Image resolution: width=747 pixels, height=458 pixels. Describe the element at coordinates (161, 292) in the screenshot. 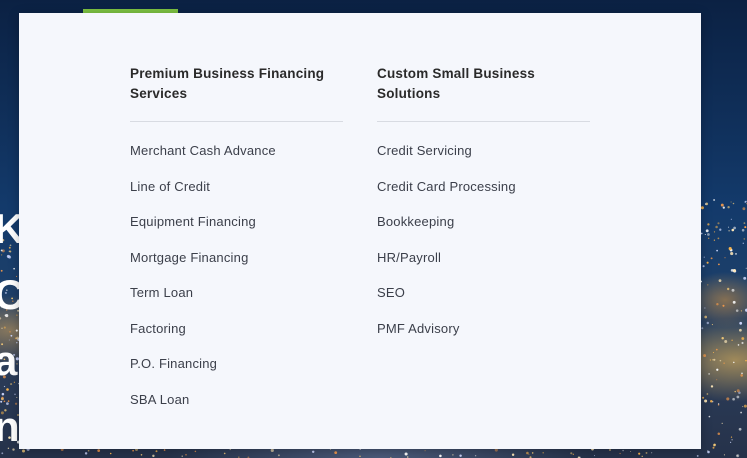

I see `menu-link-term-loan: Term Loan` at that location.